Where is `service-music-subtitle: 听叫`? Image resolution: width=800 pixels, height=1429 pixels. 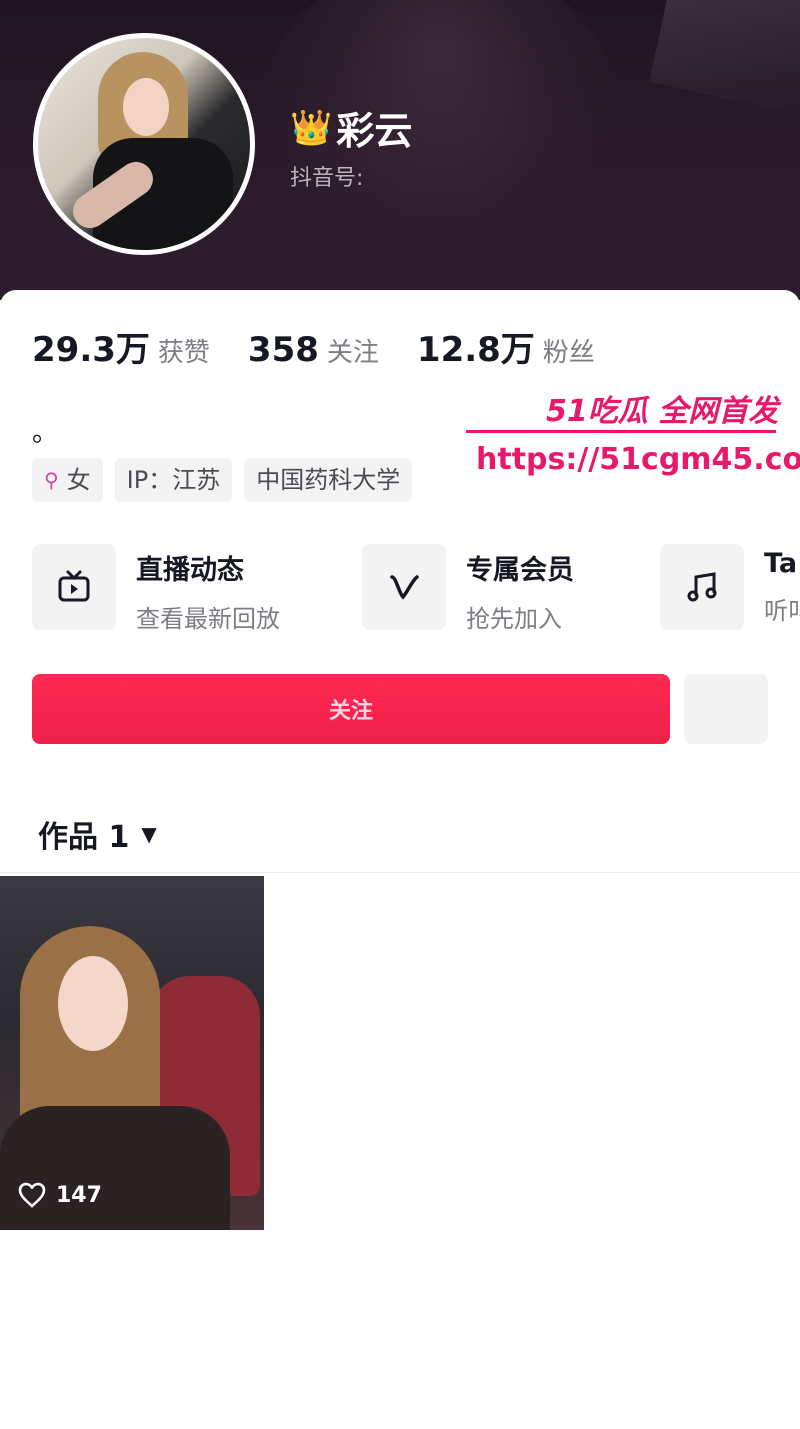 service-music-subtitle: 听叫 is located at coordinates (782, 611).